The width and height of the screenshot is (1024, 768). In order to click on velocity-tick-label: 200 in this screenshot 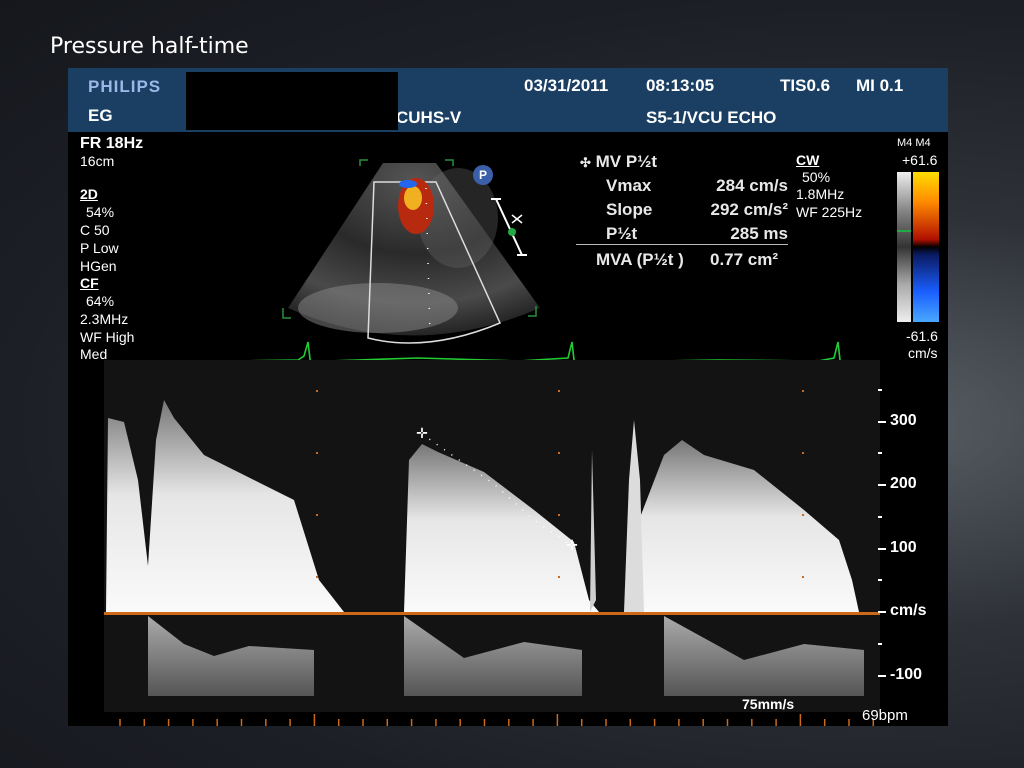, I will do `click(903, 483)`.